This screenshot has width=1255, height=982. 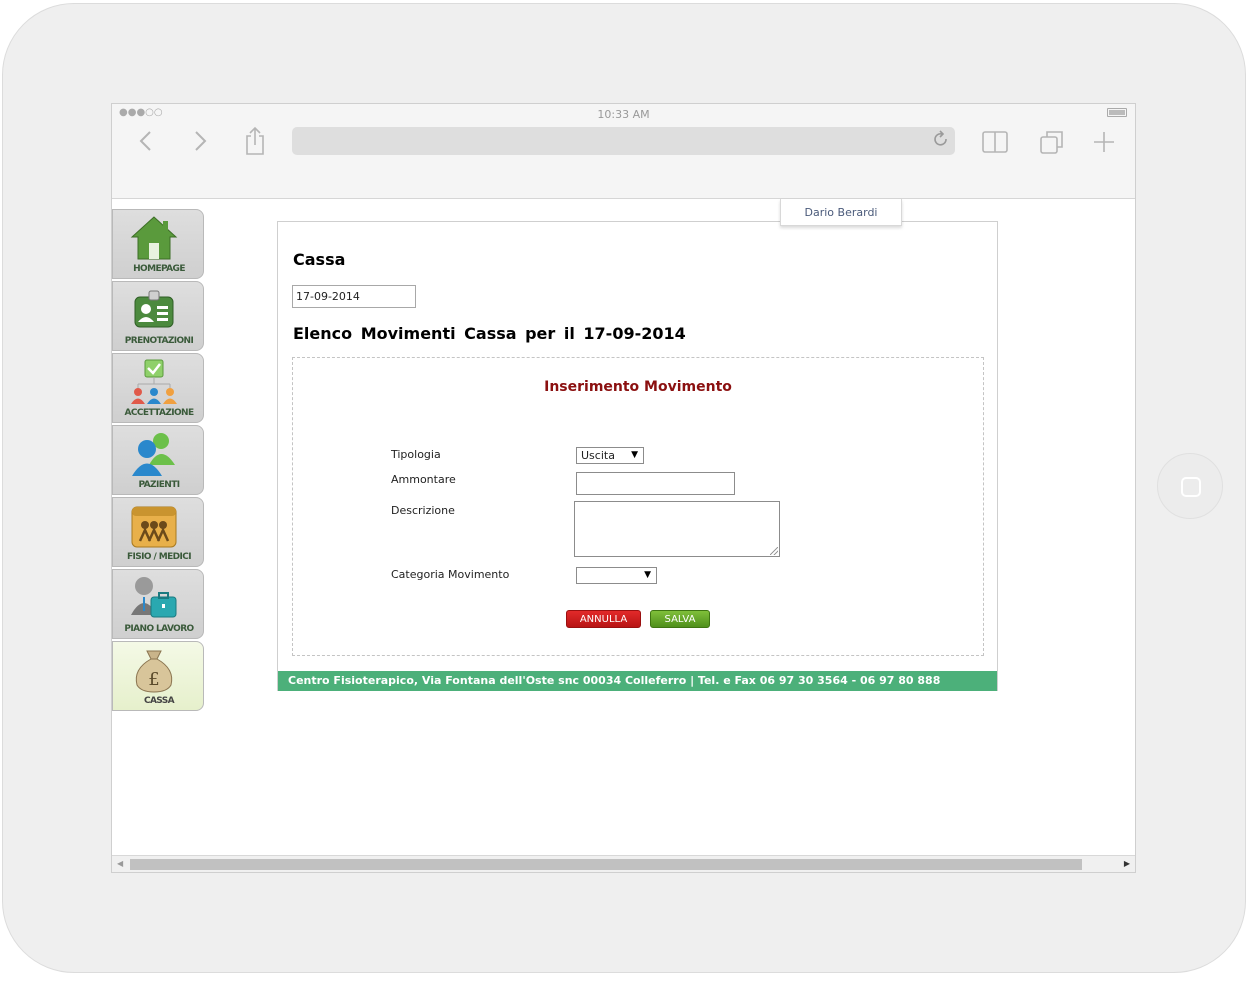 What do you see at coordinates (153, 454) in the screenshot?
I see `users-icon` at bounding box center [153, 454].